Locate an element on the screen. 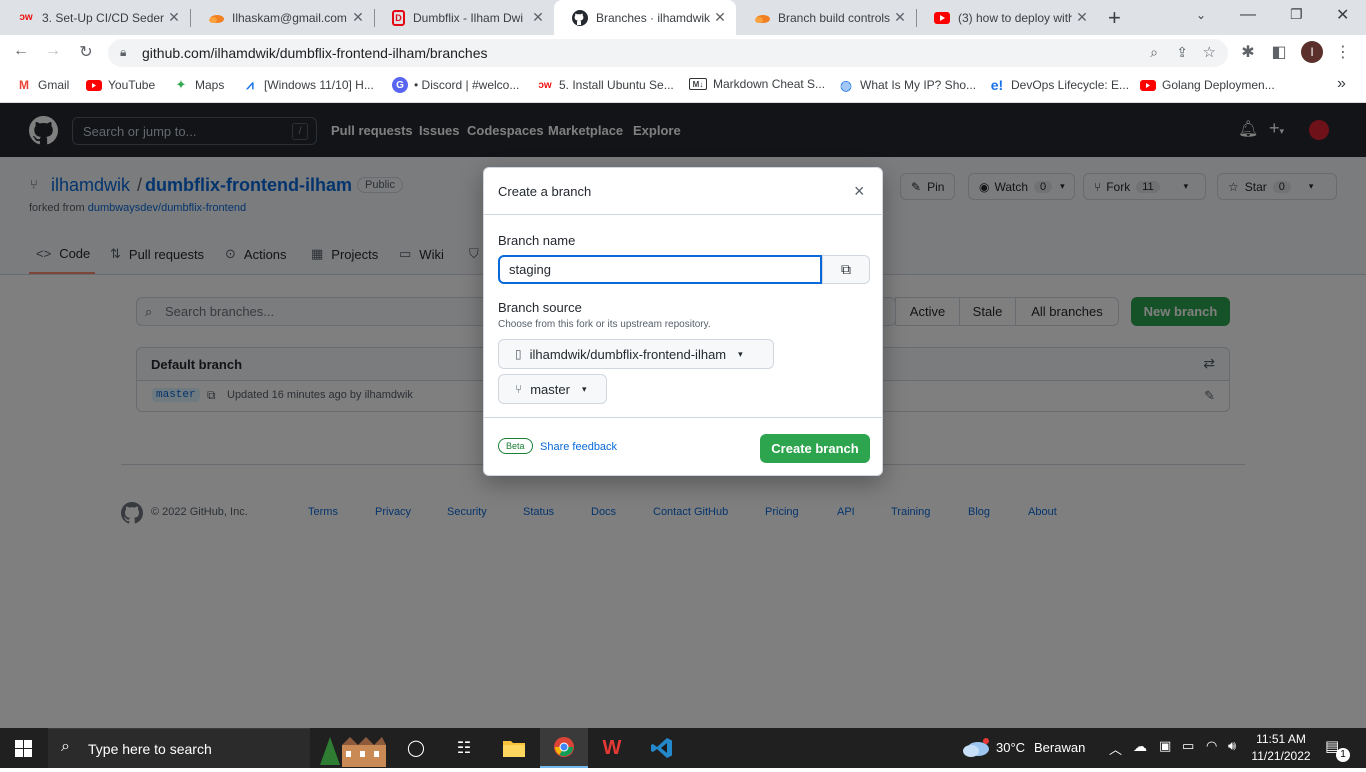 The height and width of the screenshot is (772, 1366). bookmark-item: YouTube is located at coordinates (120, 85).